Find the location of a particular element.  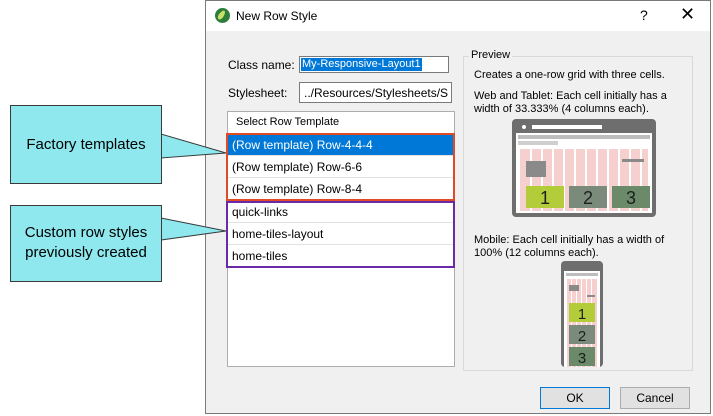

list-item-label: (Row template) Row-6-6 is located at coordinates (297, 167).